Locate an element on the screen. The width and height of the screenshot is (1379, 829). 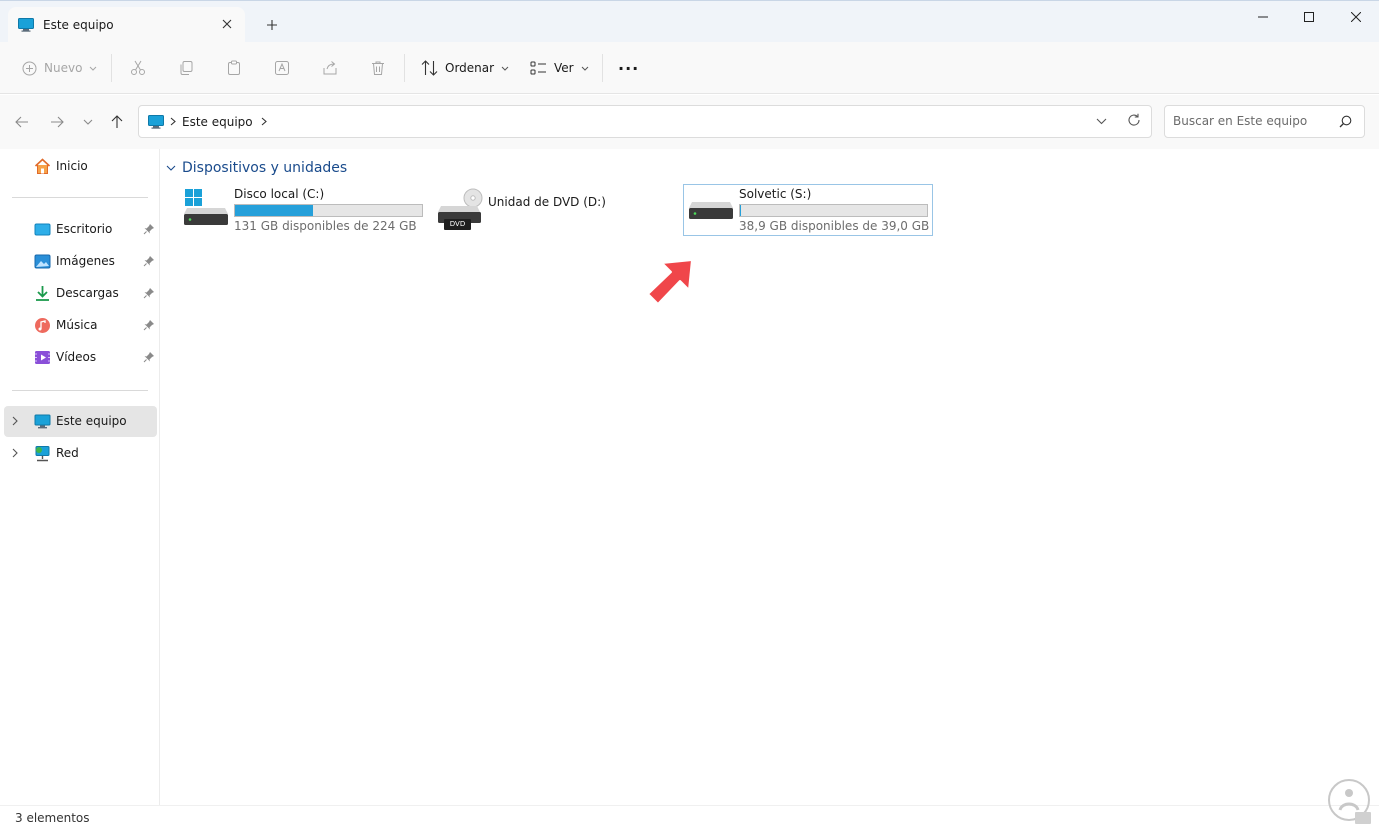
title-bar: Este equipo is located at coordinates (689, 21).